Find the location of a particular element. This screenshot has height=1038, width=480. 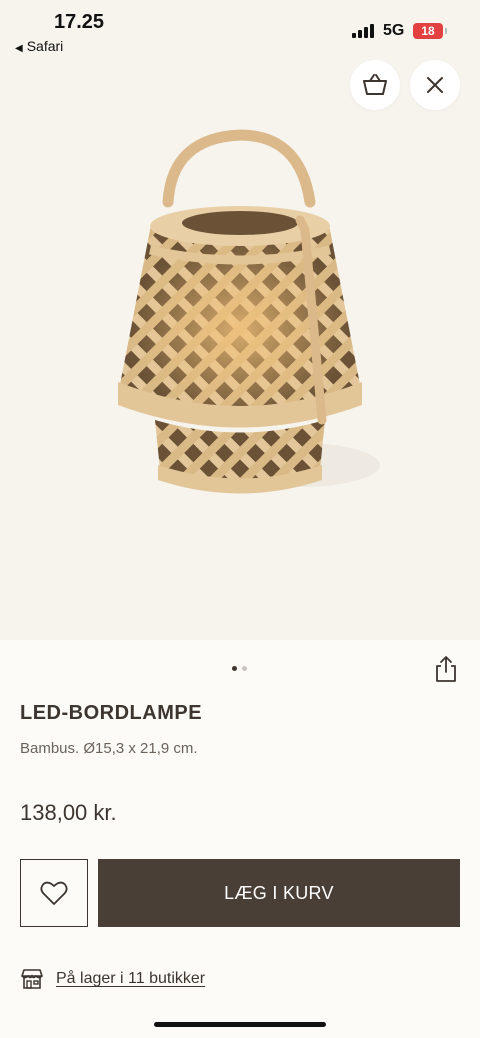

share-icon is located at coordinates (446, 669).